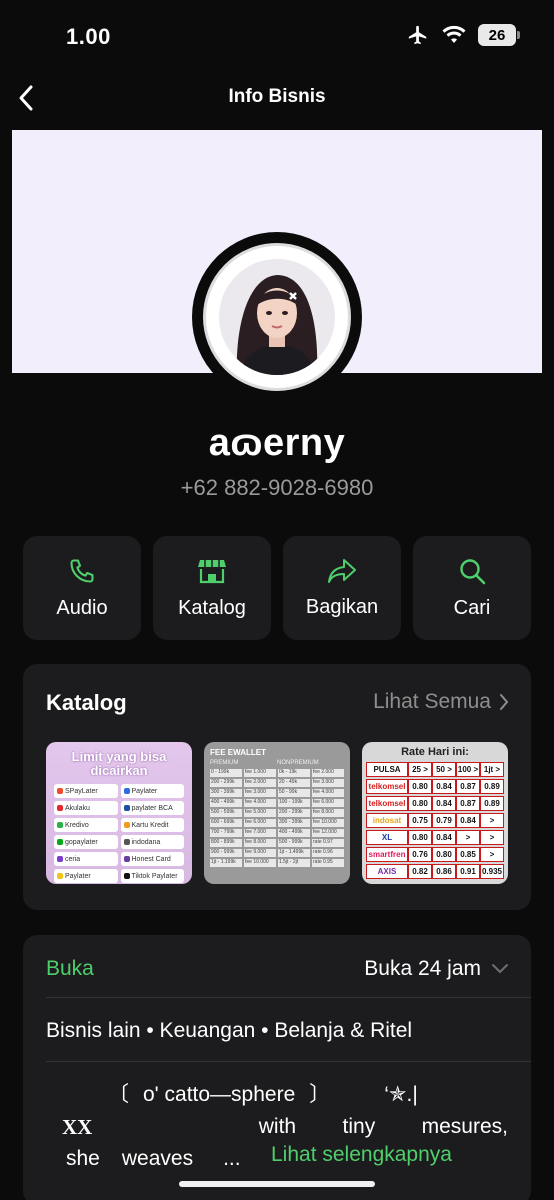 The width and height of the screenshot is (554, 1200). I want to click on search-label: Cari, so click(472, 607).